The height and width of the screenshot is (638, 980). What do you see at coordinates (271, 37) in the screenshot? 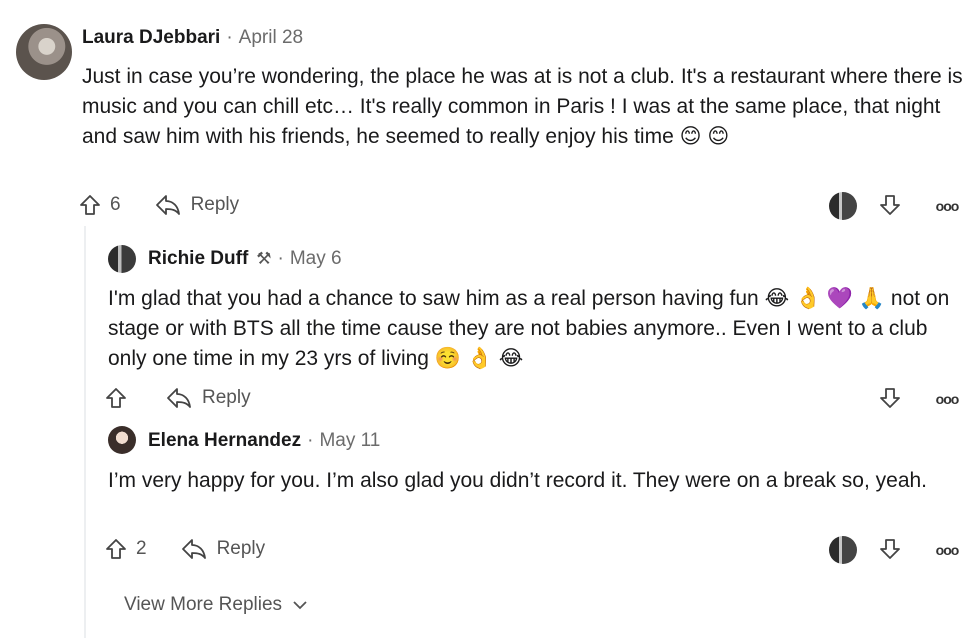
I see `comment-date: April 28` at bounding box center [271, 37].